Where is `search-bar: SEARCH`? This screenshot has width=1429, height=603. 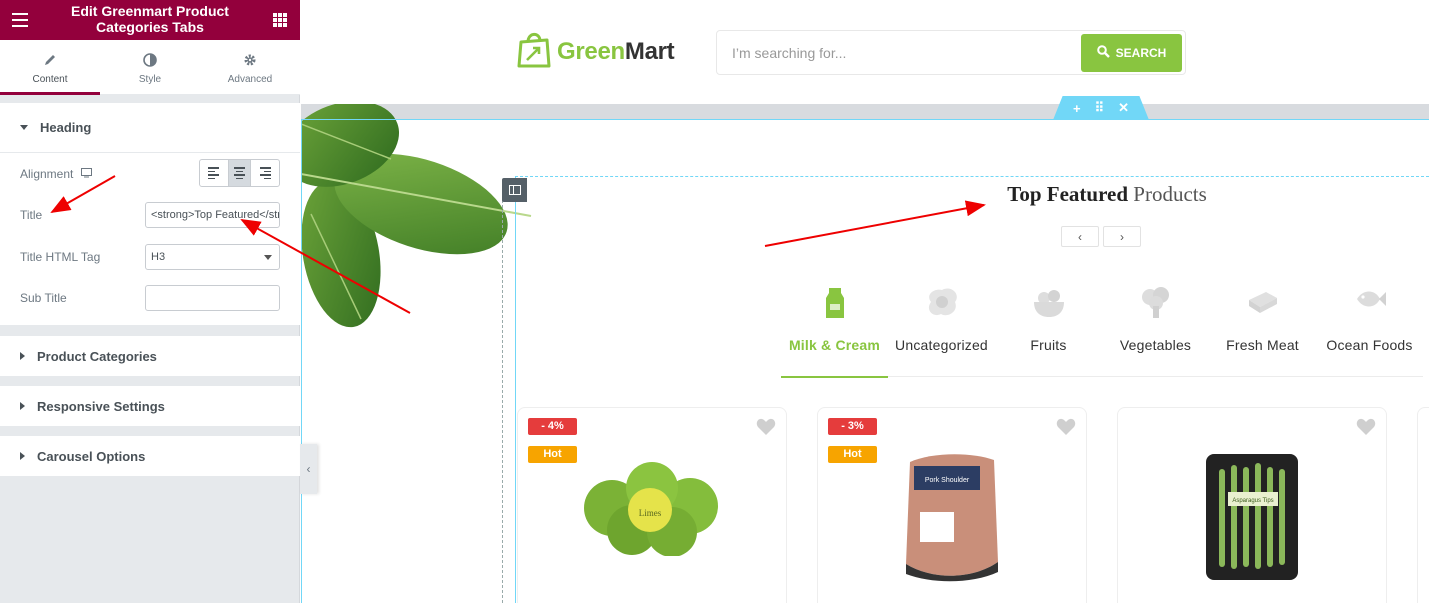 search-bar: SEARCH is located at coordinates (951, 52).